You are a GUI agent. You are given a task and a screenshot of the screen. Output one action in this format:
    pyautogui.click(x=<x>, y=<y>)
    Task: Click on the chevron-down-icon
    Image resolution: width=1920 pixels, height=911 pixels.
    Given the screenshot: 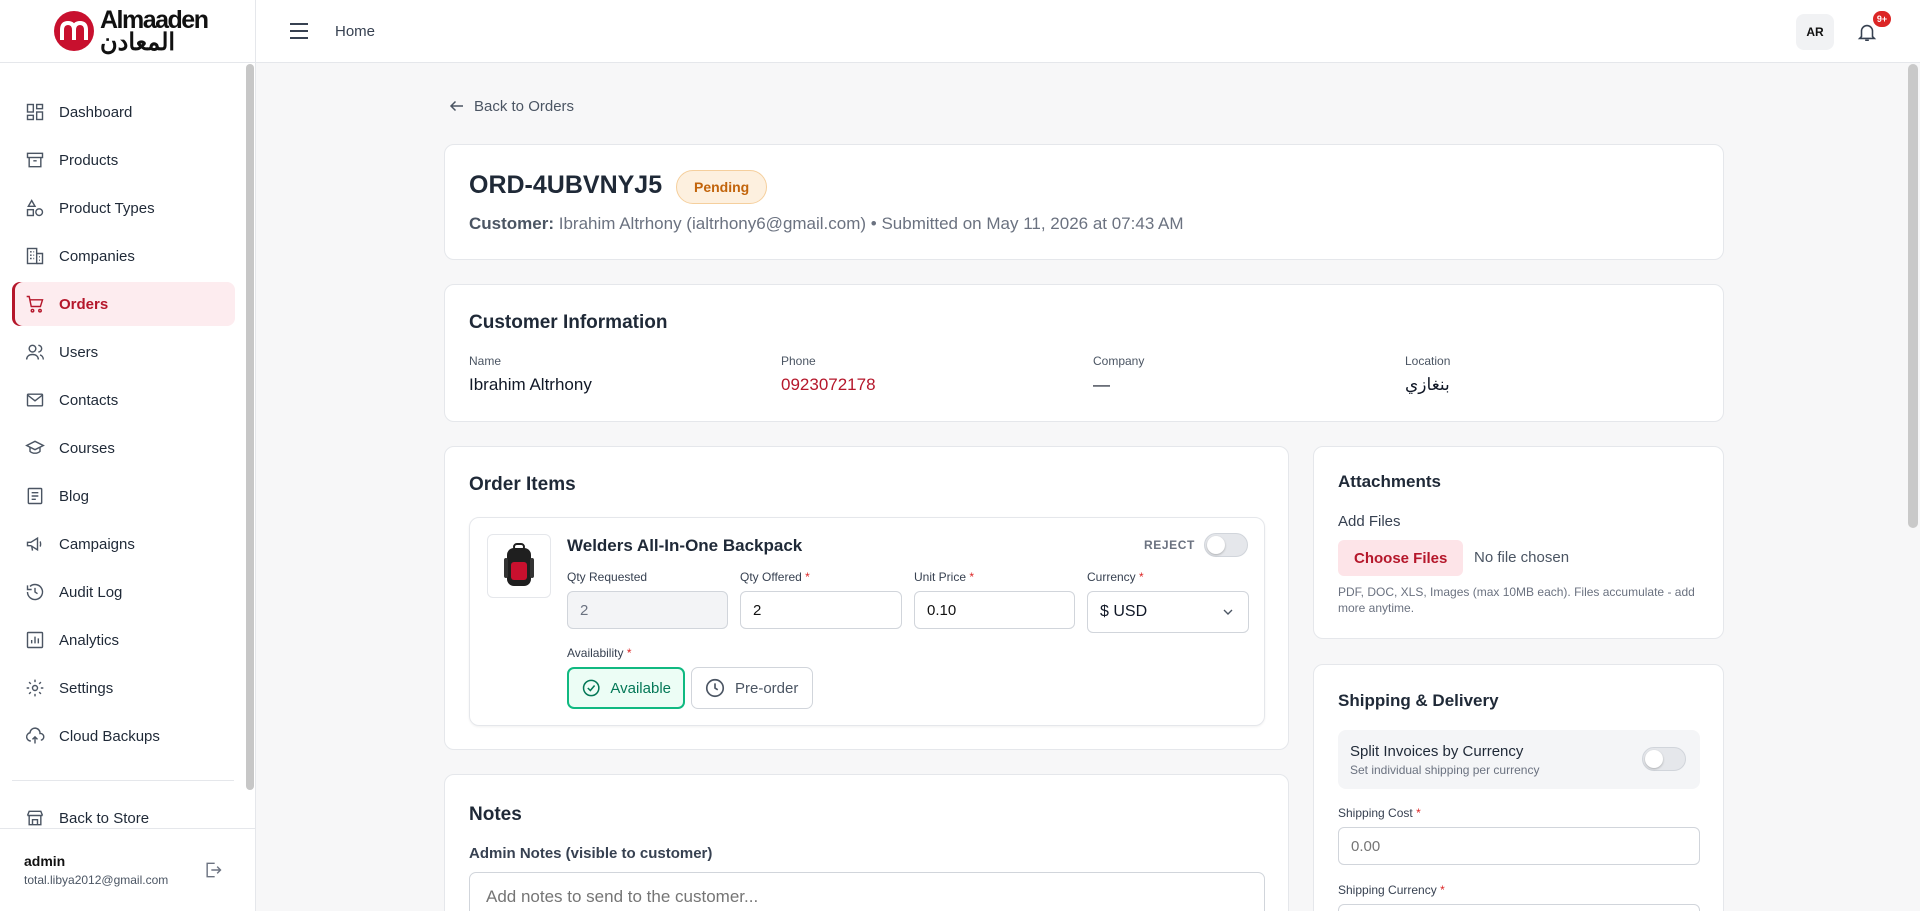 What is the action you would take?
    pyautogui.click(x=1228, y=612)
    